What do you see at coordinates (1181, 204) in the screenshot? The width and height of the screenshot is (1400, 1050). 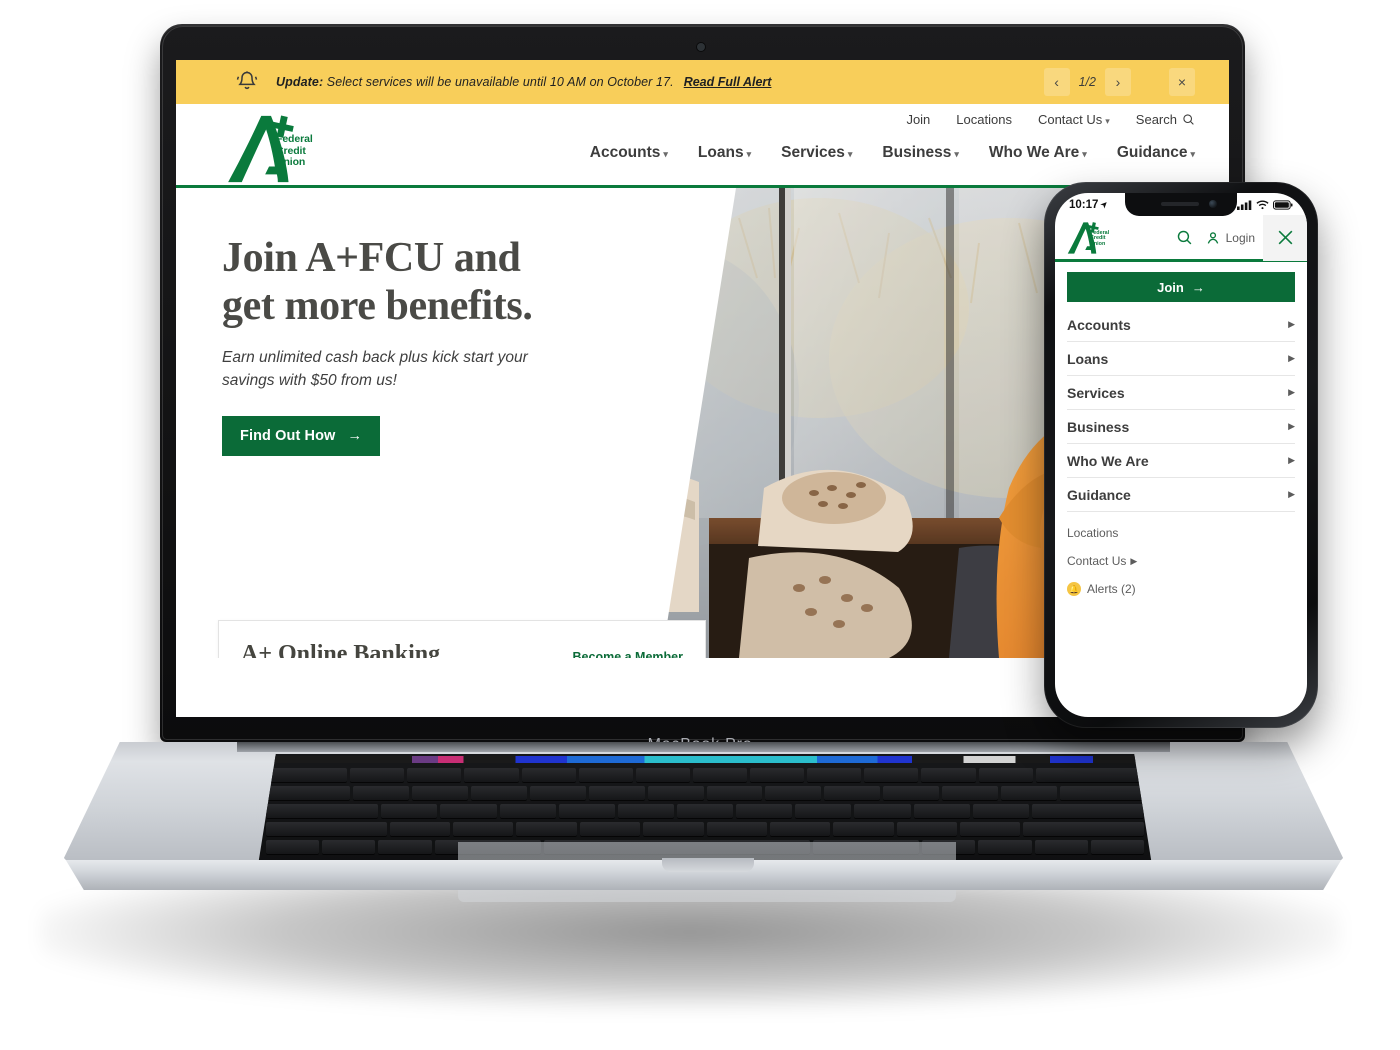 I see `phone-notch` at bounding box center [1181, 204].